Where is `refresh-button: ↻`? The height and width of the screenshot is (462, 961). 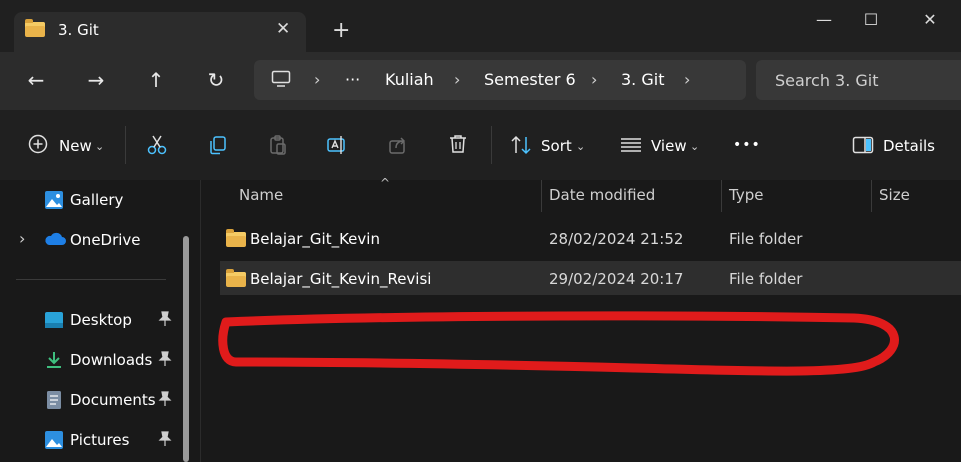
refresh-button: ↻ is located at coordinates (216, 80).